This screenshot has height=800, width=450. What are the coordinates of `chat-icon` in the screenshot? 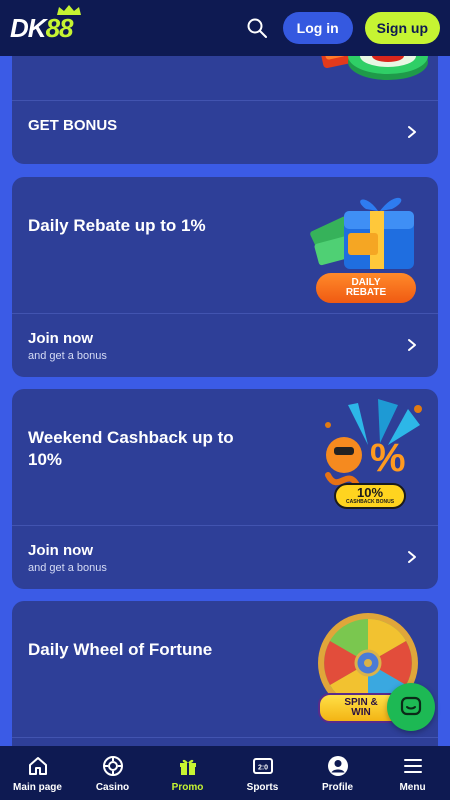 It's located at (411, 706).